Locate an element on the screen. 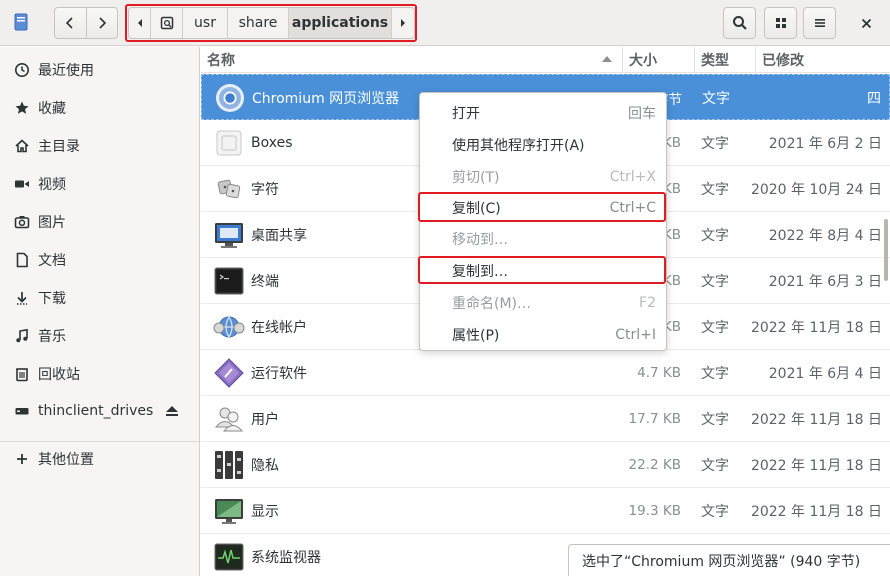 Image resolution: width=890 pixels, height=576 pixels. eject-icon is located at coordinates (172, 411).